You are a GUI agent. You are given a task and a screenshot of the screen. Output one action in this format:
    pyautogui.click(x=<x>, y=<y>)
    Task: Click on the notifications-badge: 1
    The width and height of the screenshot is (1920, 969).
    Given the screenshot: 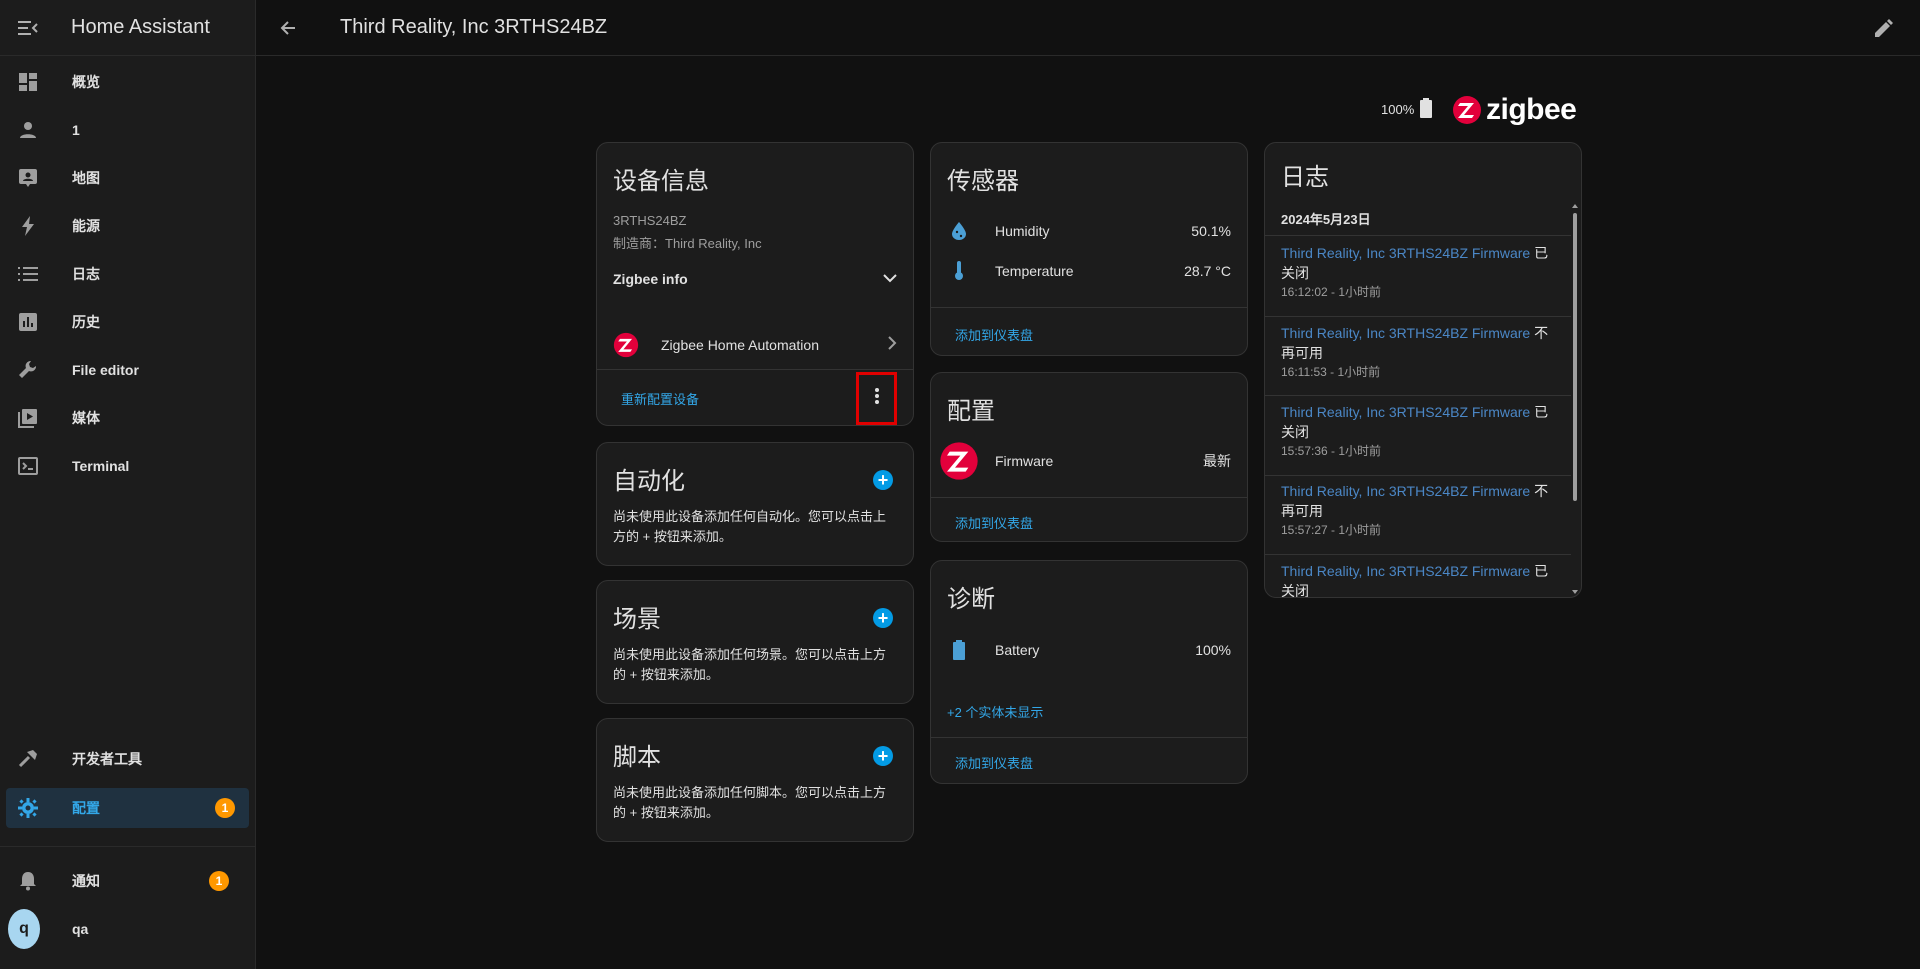 What is the action you would take?
    pyautogui.click(x=219, y=881)
    